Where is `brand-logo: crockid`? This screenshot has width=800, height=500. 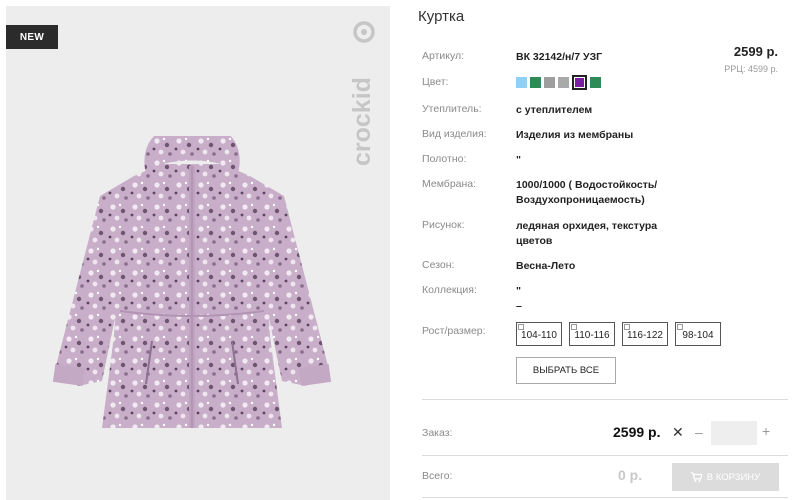
brand-logo: crockid is located at coordinates (362, 93).